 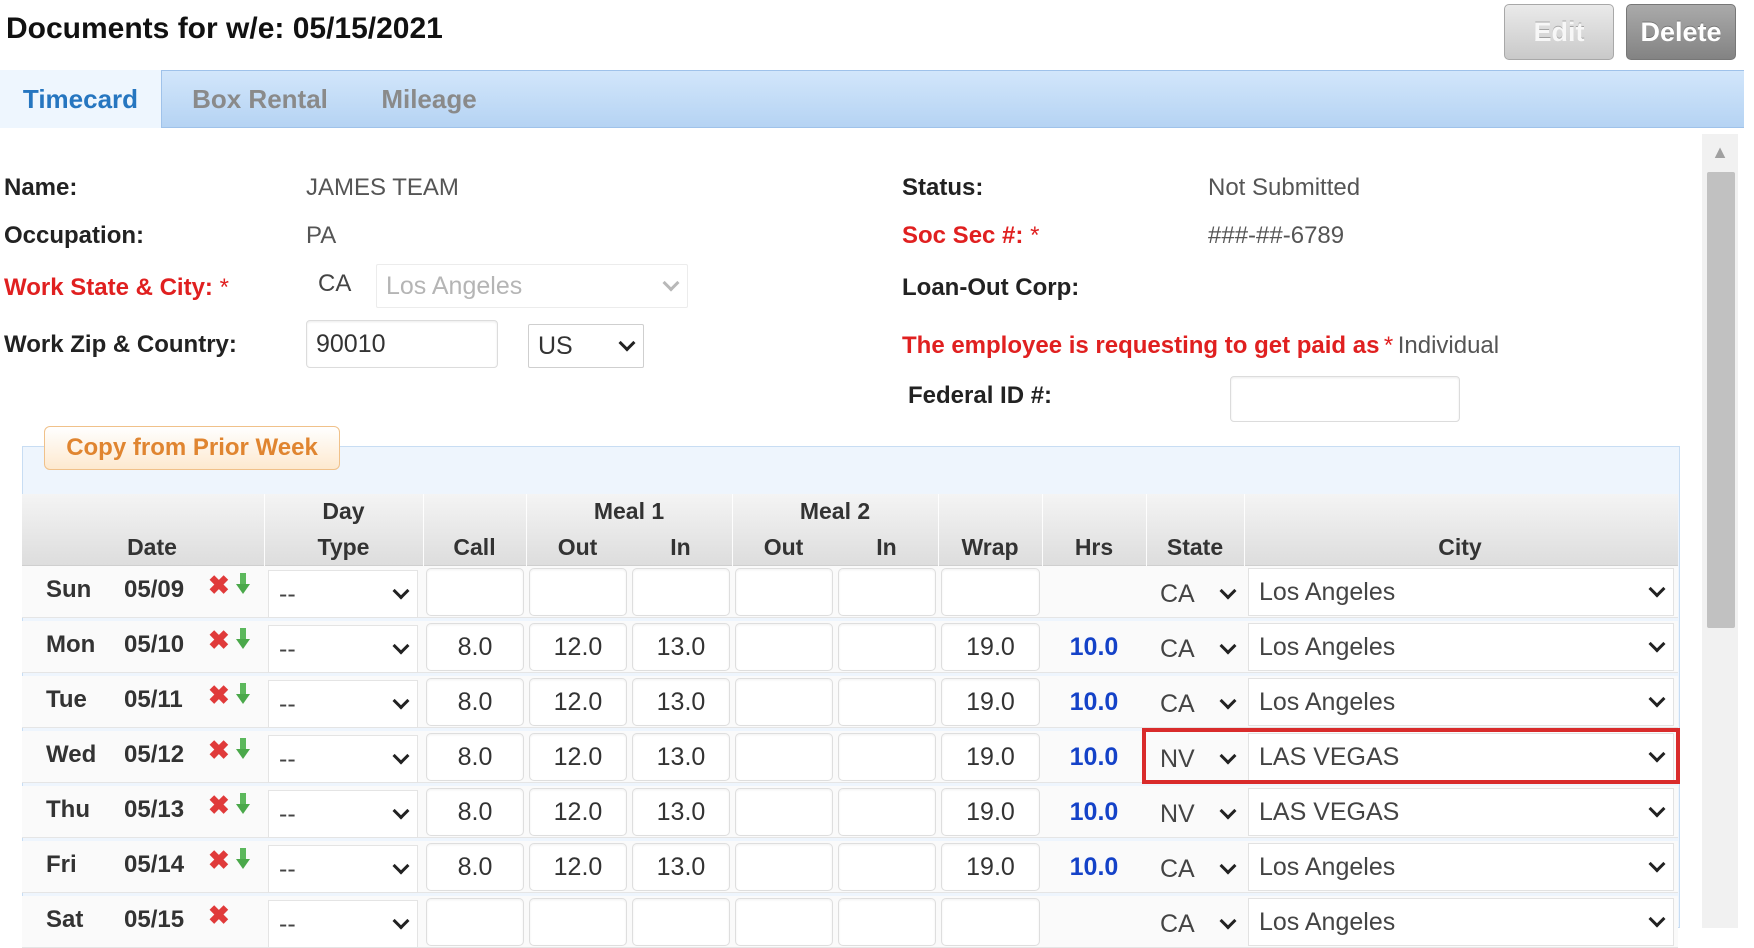 I want to click on ssn-value: ###-##-6789, so click(x=1276, y=235).